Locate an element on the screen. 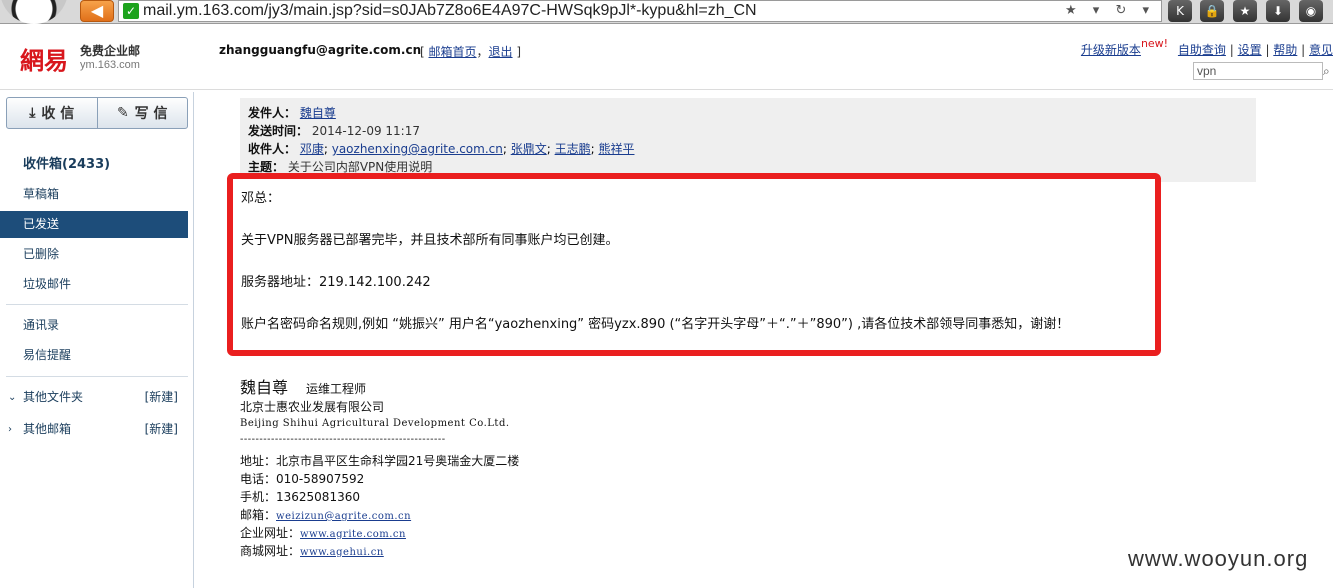  star-extension-icon: ★ is located at coordinates (1245, 11).